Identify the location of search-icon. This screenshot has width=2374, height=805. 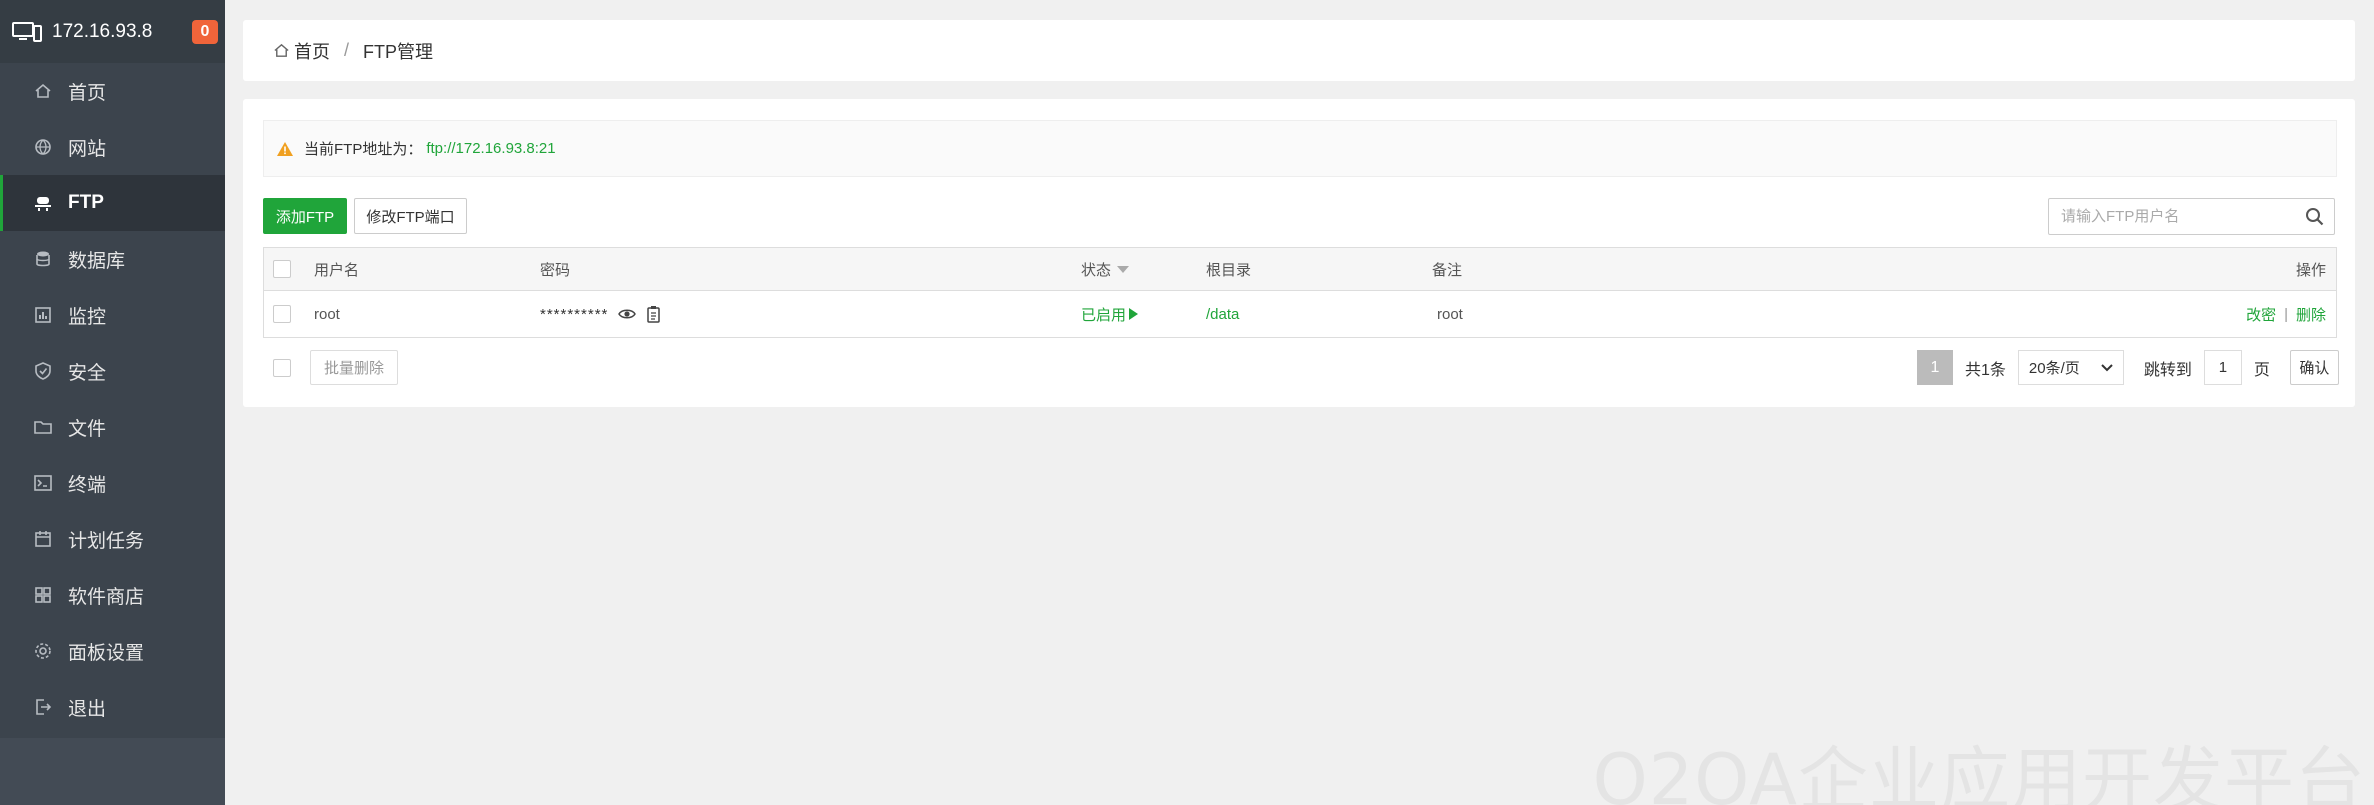
(2314, 216).